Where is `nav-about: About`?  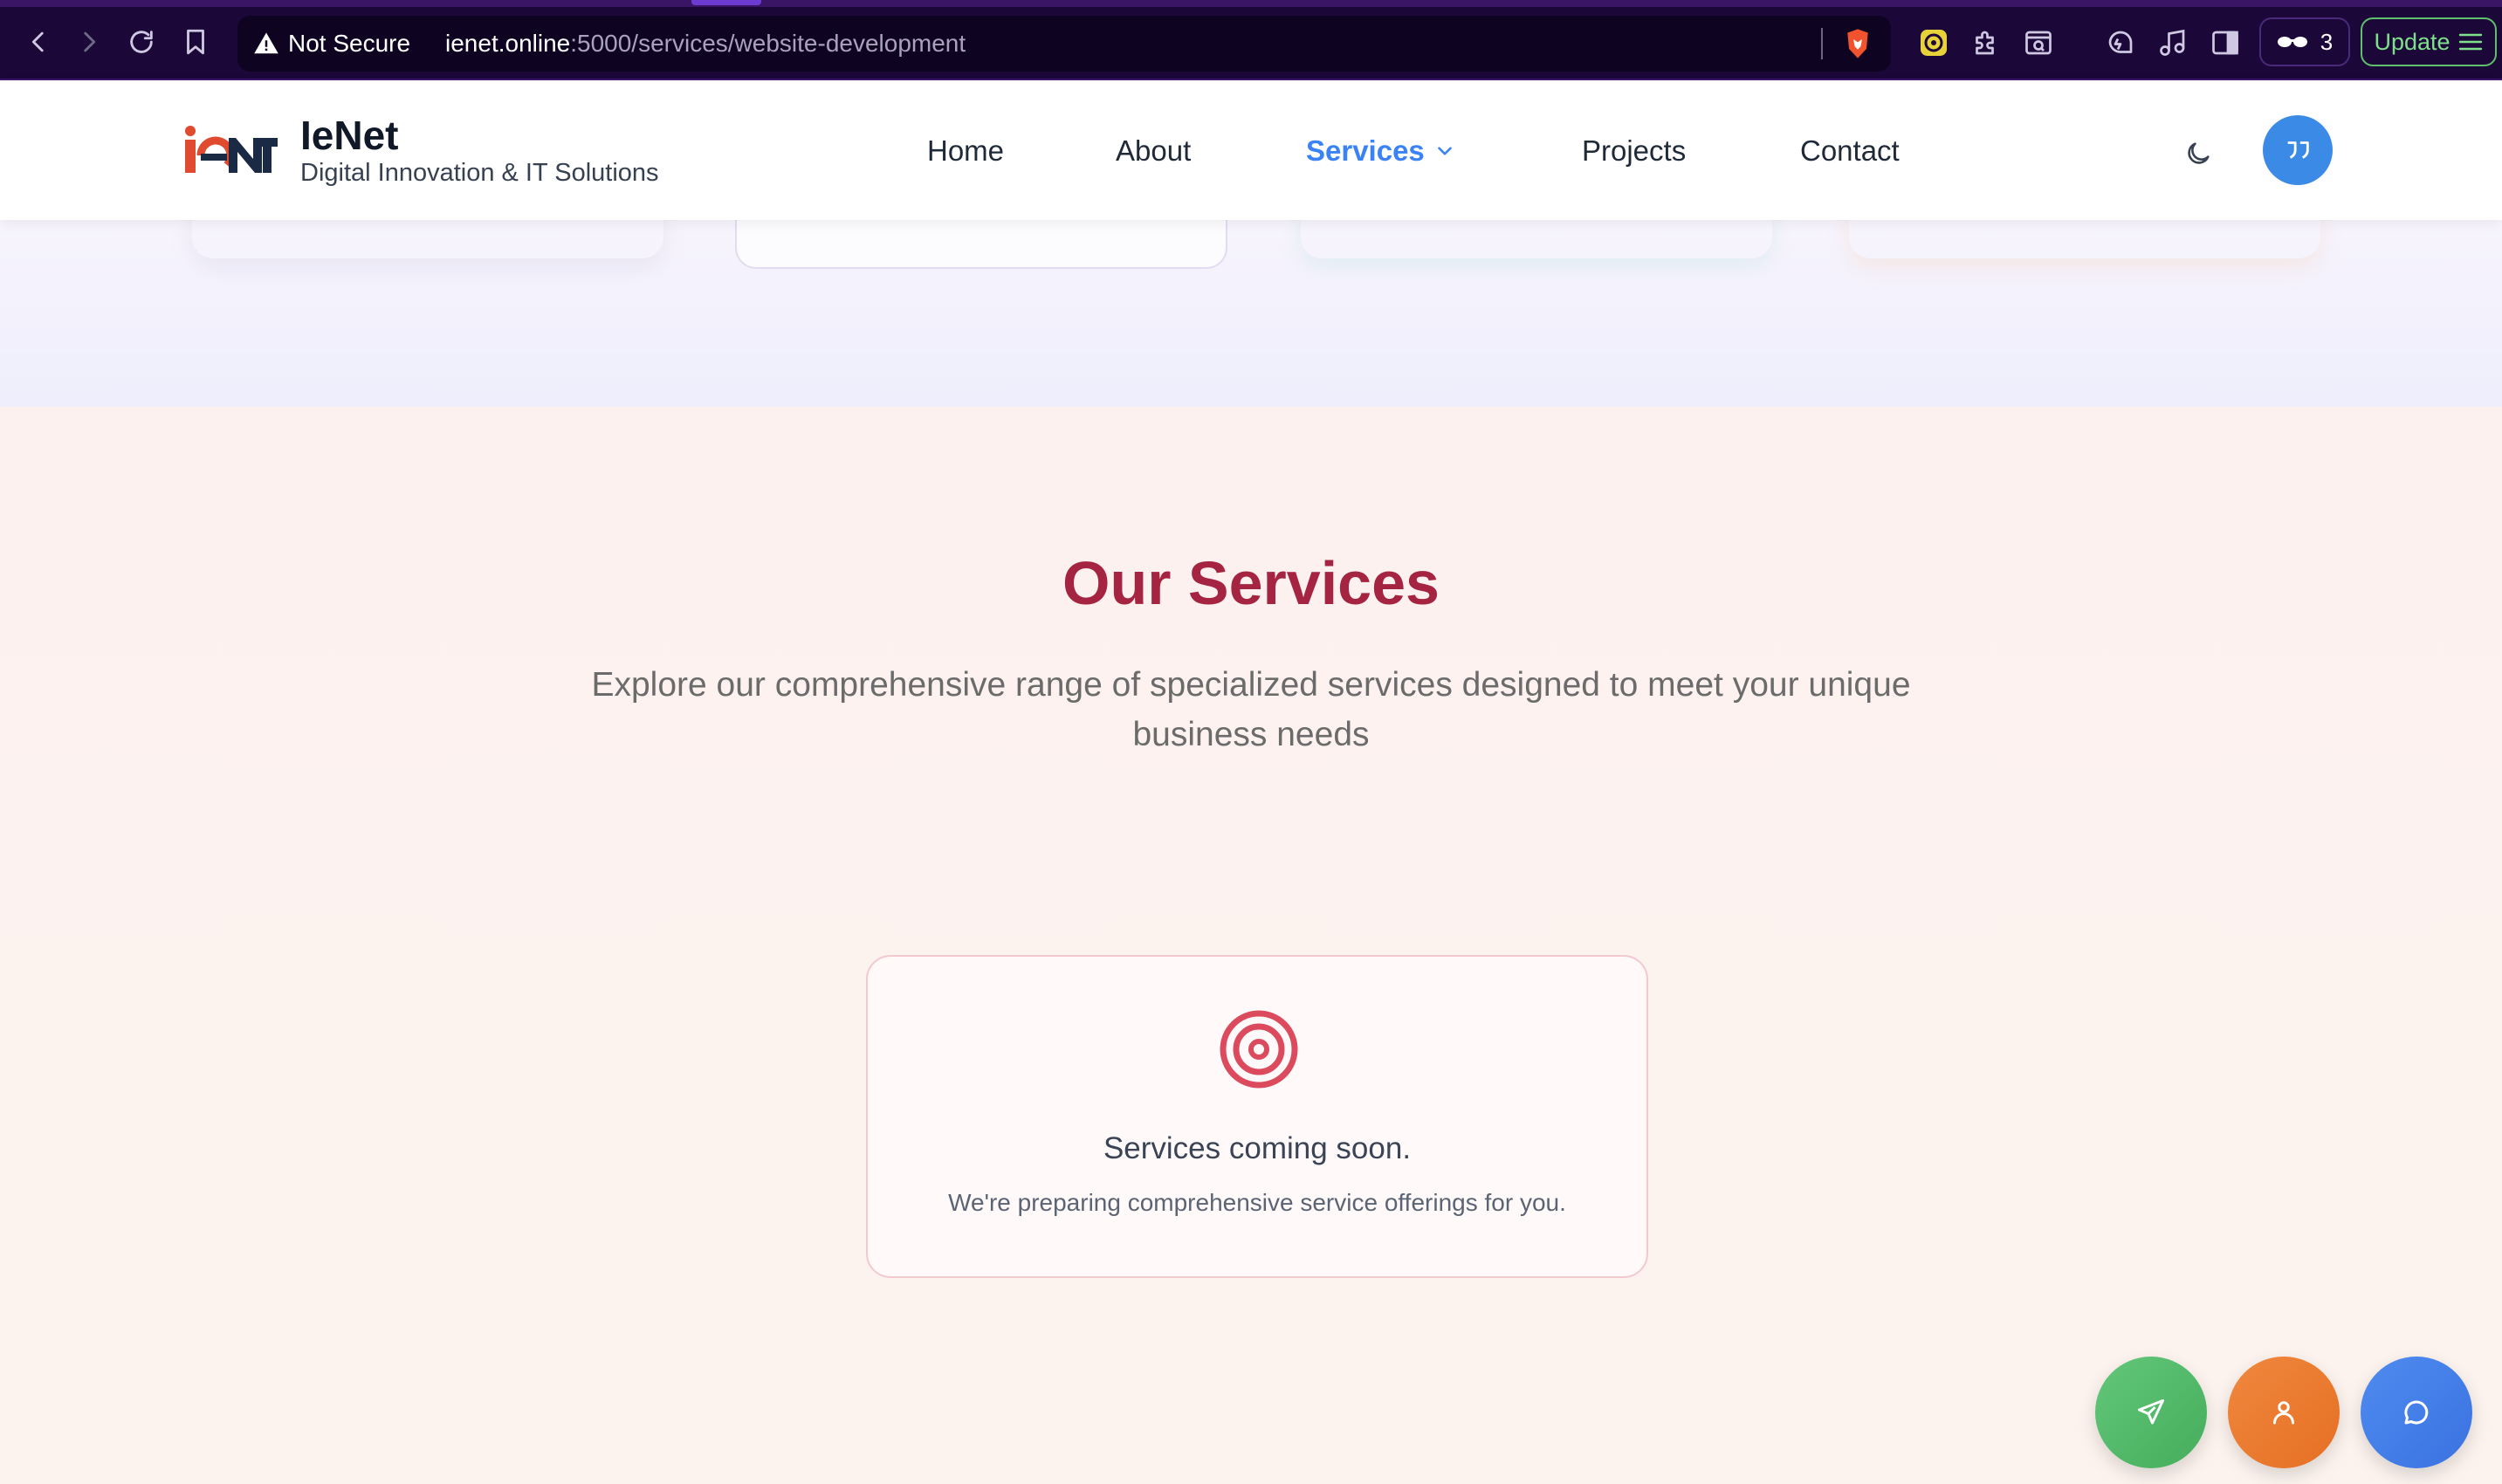
nav-about: About is located at coordinates (1153, 151).